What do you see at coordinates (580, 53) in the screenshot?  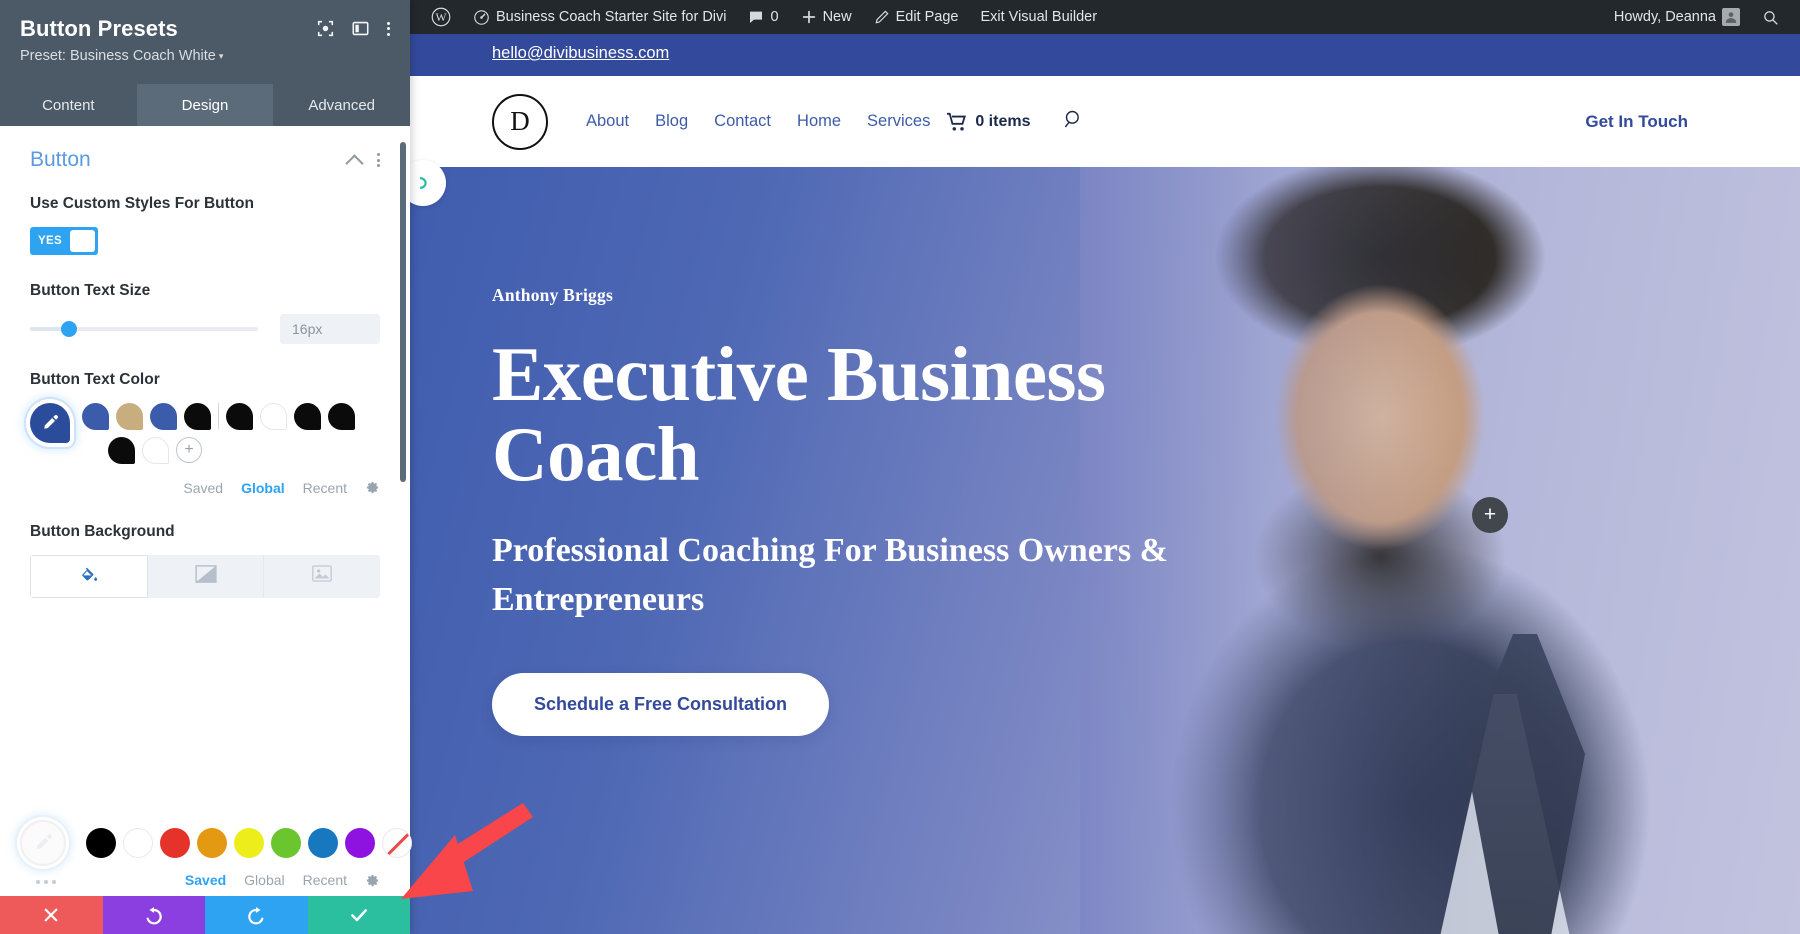 I see `email-link: hello@divibusiness.com` at bounding box center [580, 53].